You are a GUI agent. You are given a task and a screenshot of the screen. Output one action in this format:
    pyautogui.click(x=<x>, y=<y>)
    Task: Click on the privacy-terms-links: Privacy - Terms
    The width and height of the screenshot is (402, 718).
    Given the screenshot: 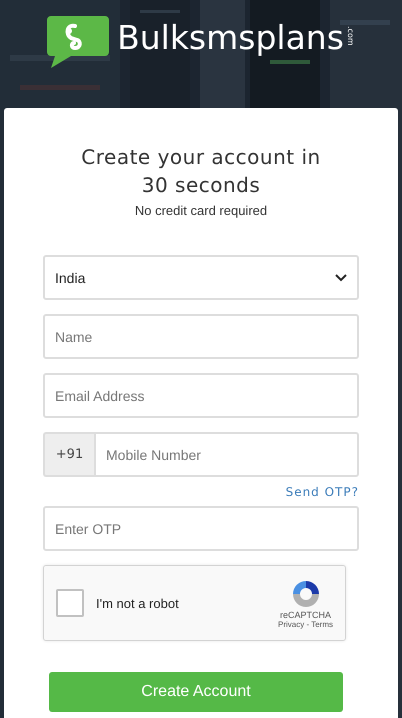 What is the action you would take?
    pyautogui.click(x=305, y=624)
    